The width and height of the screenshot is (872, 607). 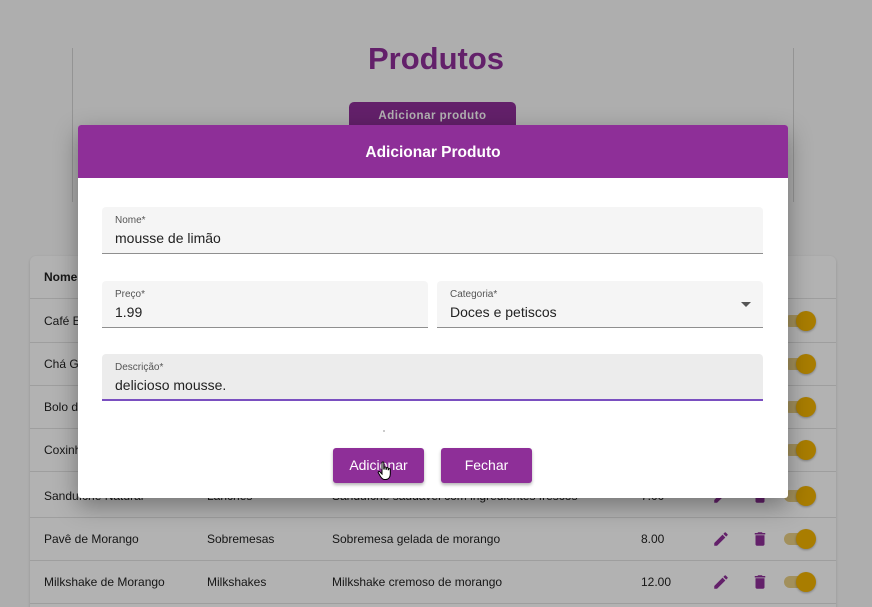 I want to click on description-field-label: Descrição*, so click(x=139, y=367).